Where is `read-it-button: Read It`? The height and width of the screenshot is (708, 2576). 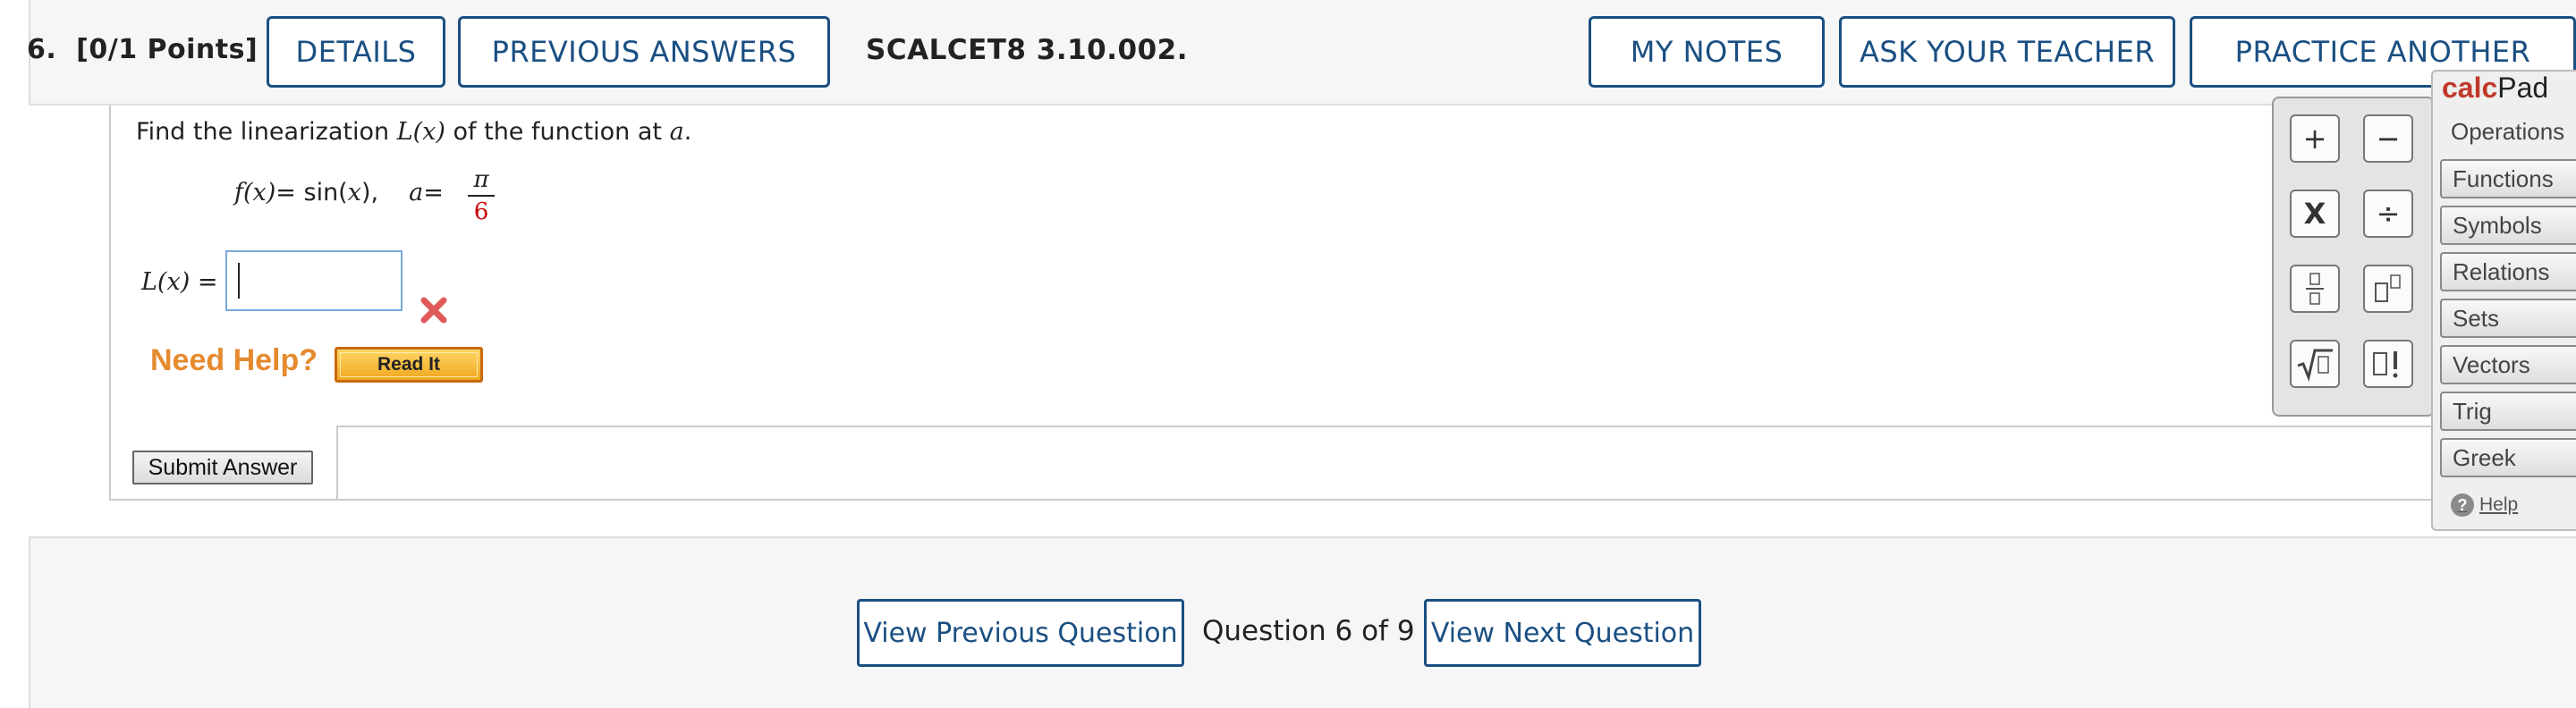 read-it-button: Read It is located at coordinates (409, 365).